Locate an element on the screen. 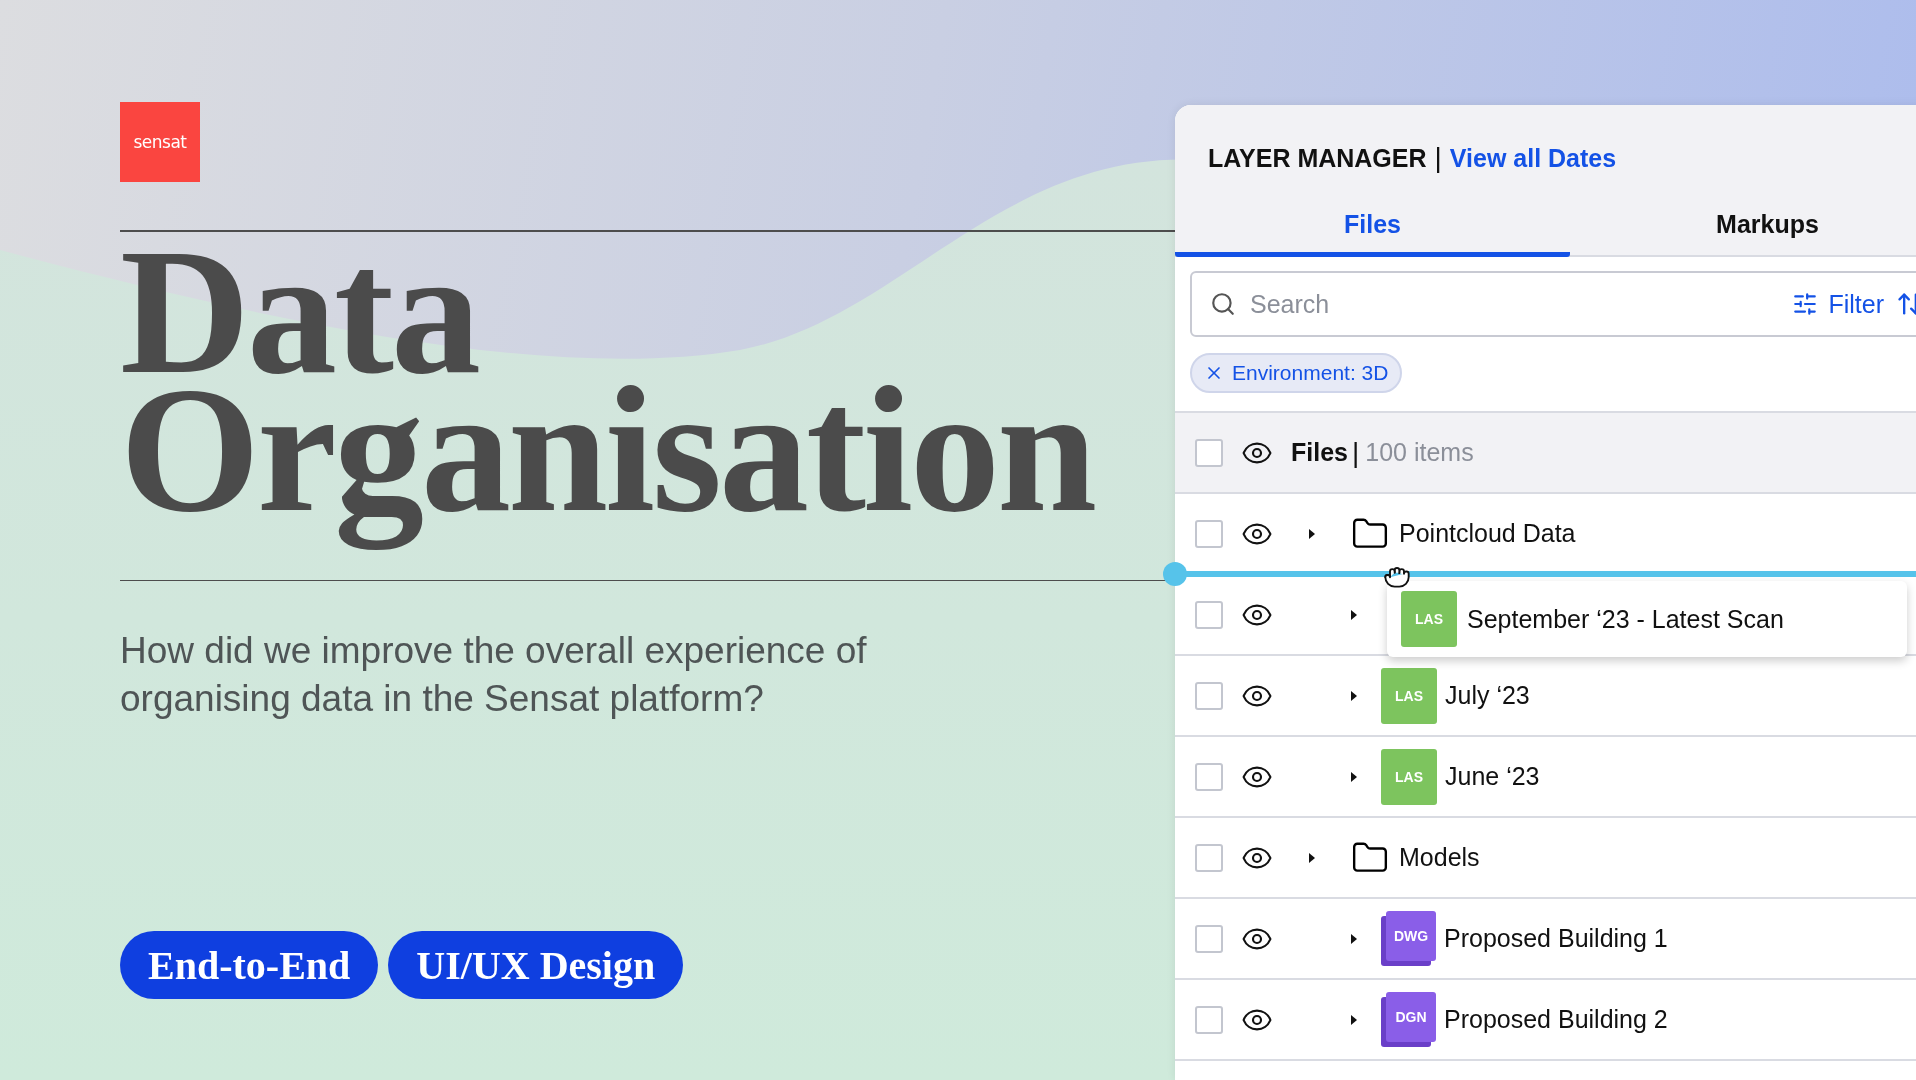  folder-name: Models is located at coordinates (1439, 857).